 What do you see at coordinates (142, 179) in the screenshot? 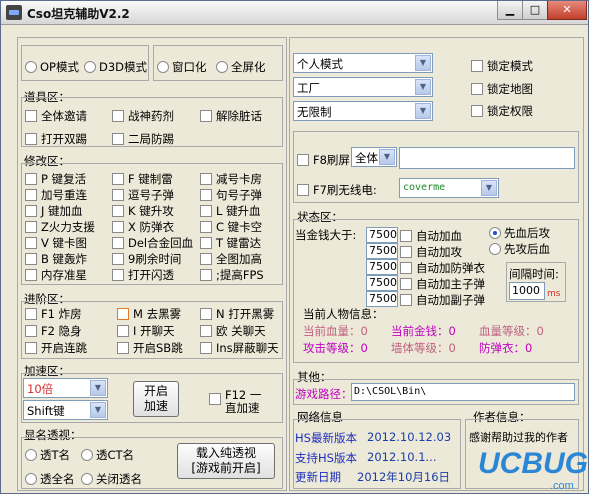
I see `modify-checkbox-1: F 键制雷` at bounding box center [142, 179].